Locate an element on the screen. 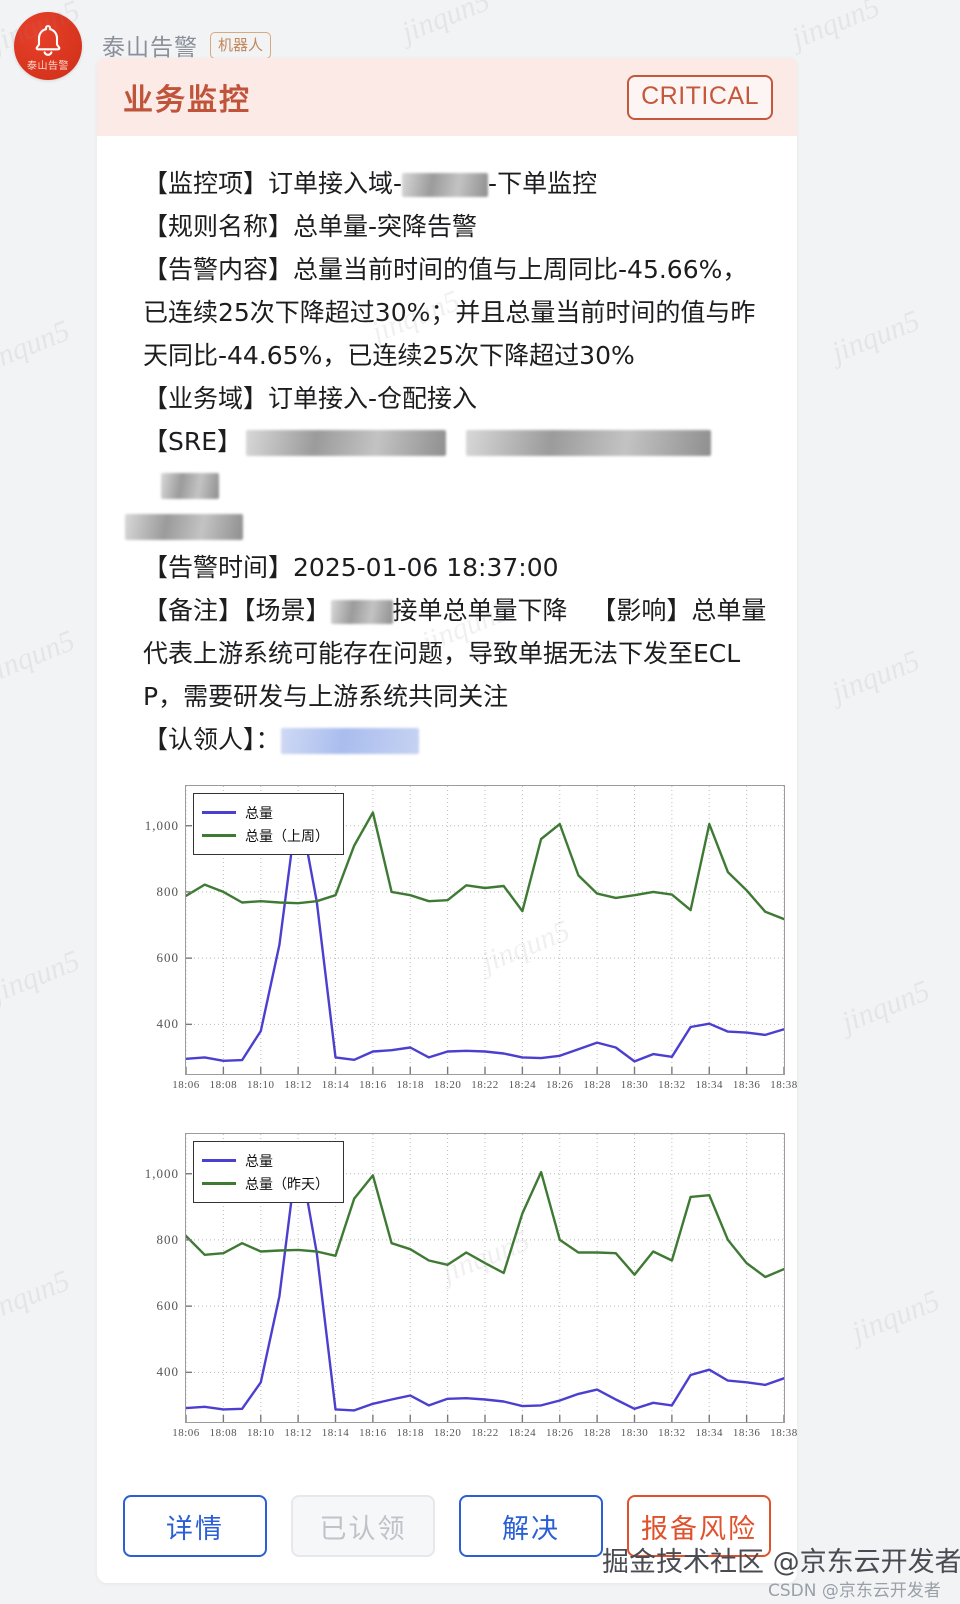 The image size is (960, 1604). field-alarm-time-value: 2025-01-06 18:37:00 is located at coordinates (426, 567).